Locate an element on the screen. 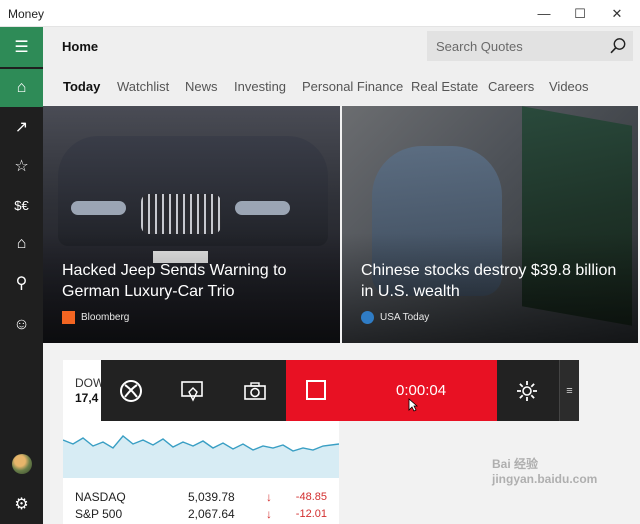 This screenshot has height=524, width=640. sidebar: ☰ ⌂ ↗ ☆ $€ ⌂ ⚲ ☺ ⚙ is located at coordinates (21, 275).